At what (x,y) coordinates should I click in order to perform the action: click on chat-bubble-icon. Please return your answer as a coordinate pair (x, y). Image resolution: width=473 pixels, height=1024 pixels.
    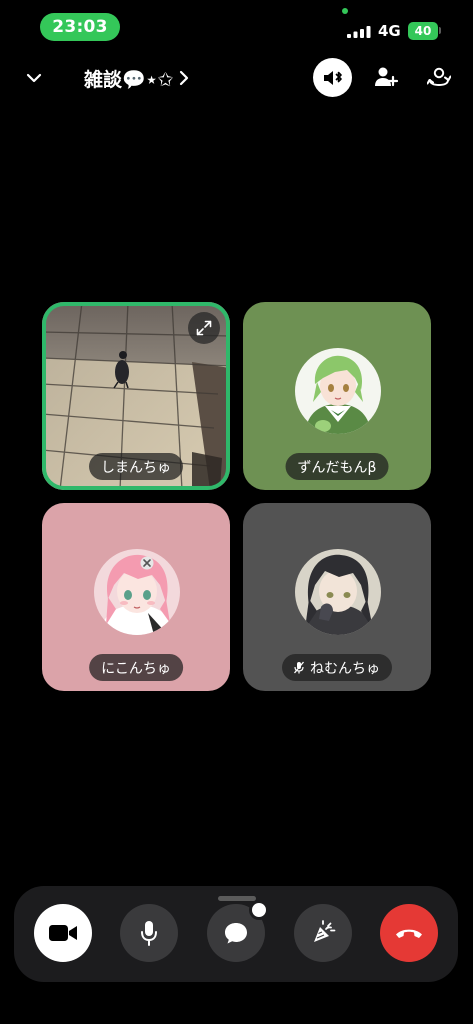
    Looking at the image, I should click on (236, 933).